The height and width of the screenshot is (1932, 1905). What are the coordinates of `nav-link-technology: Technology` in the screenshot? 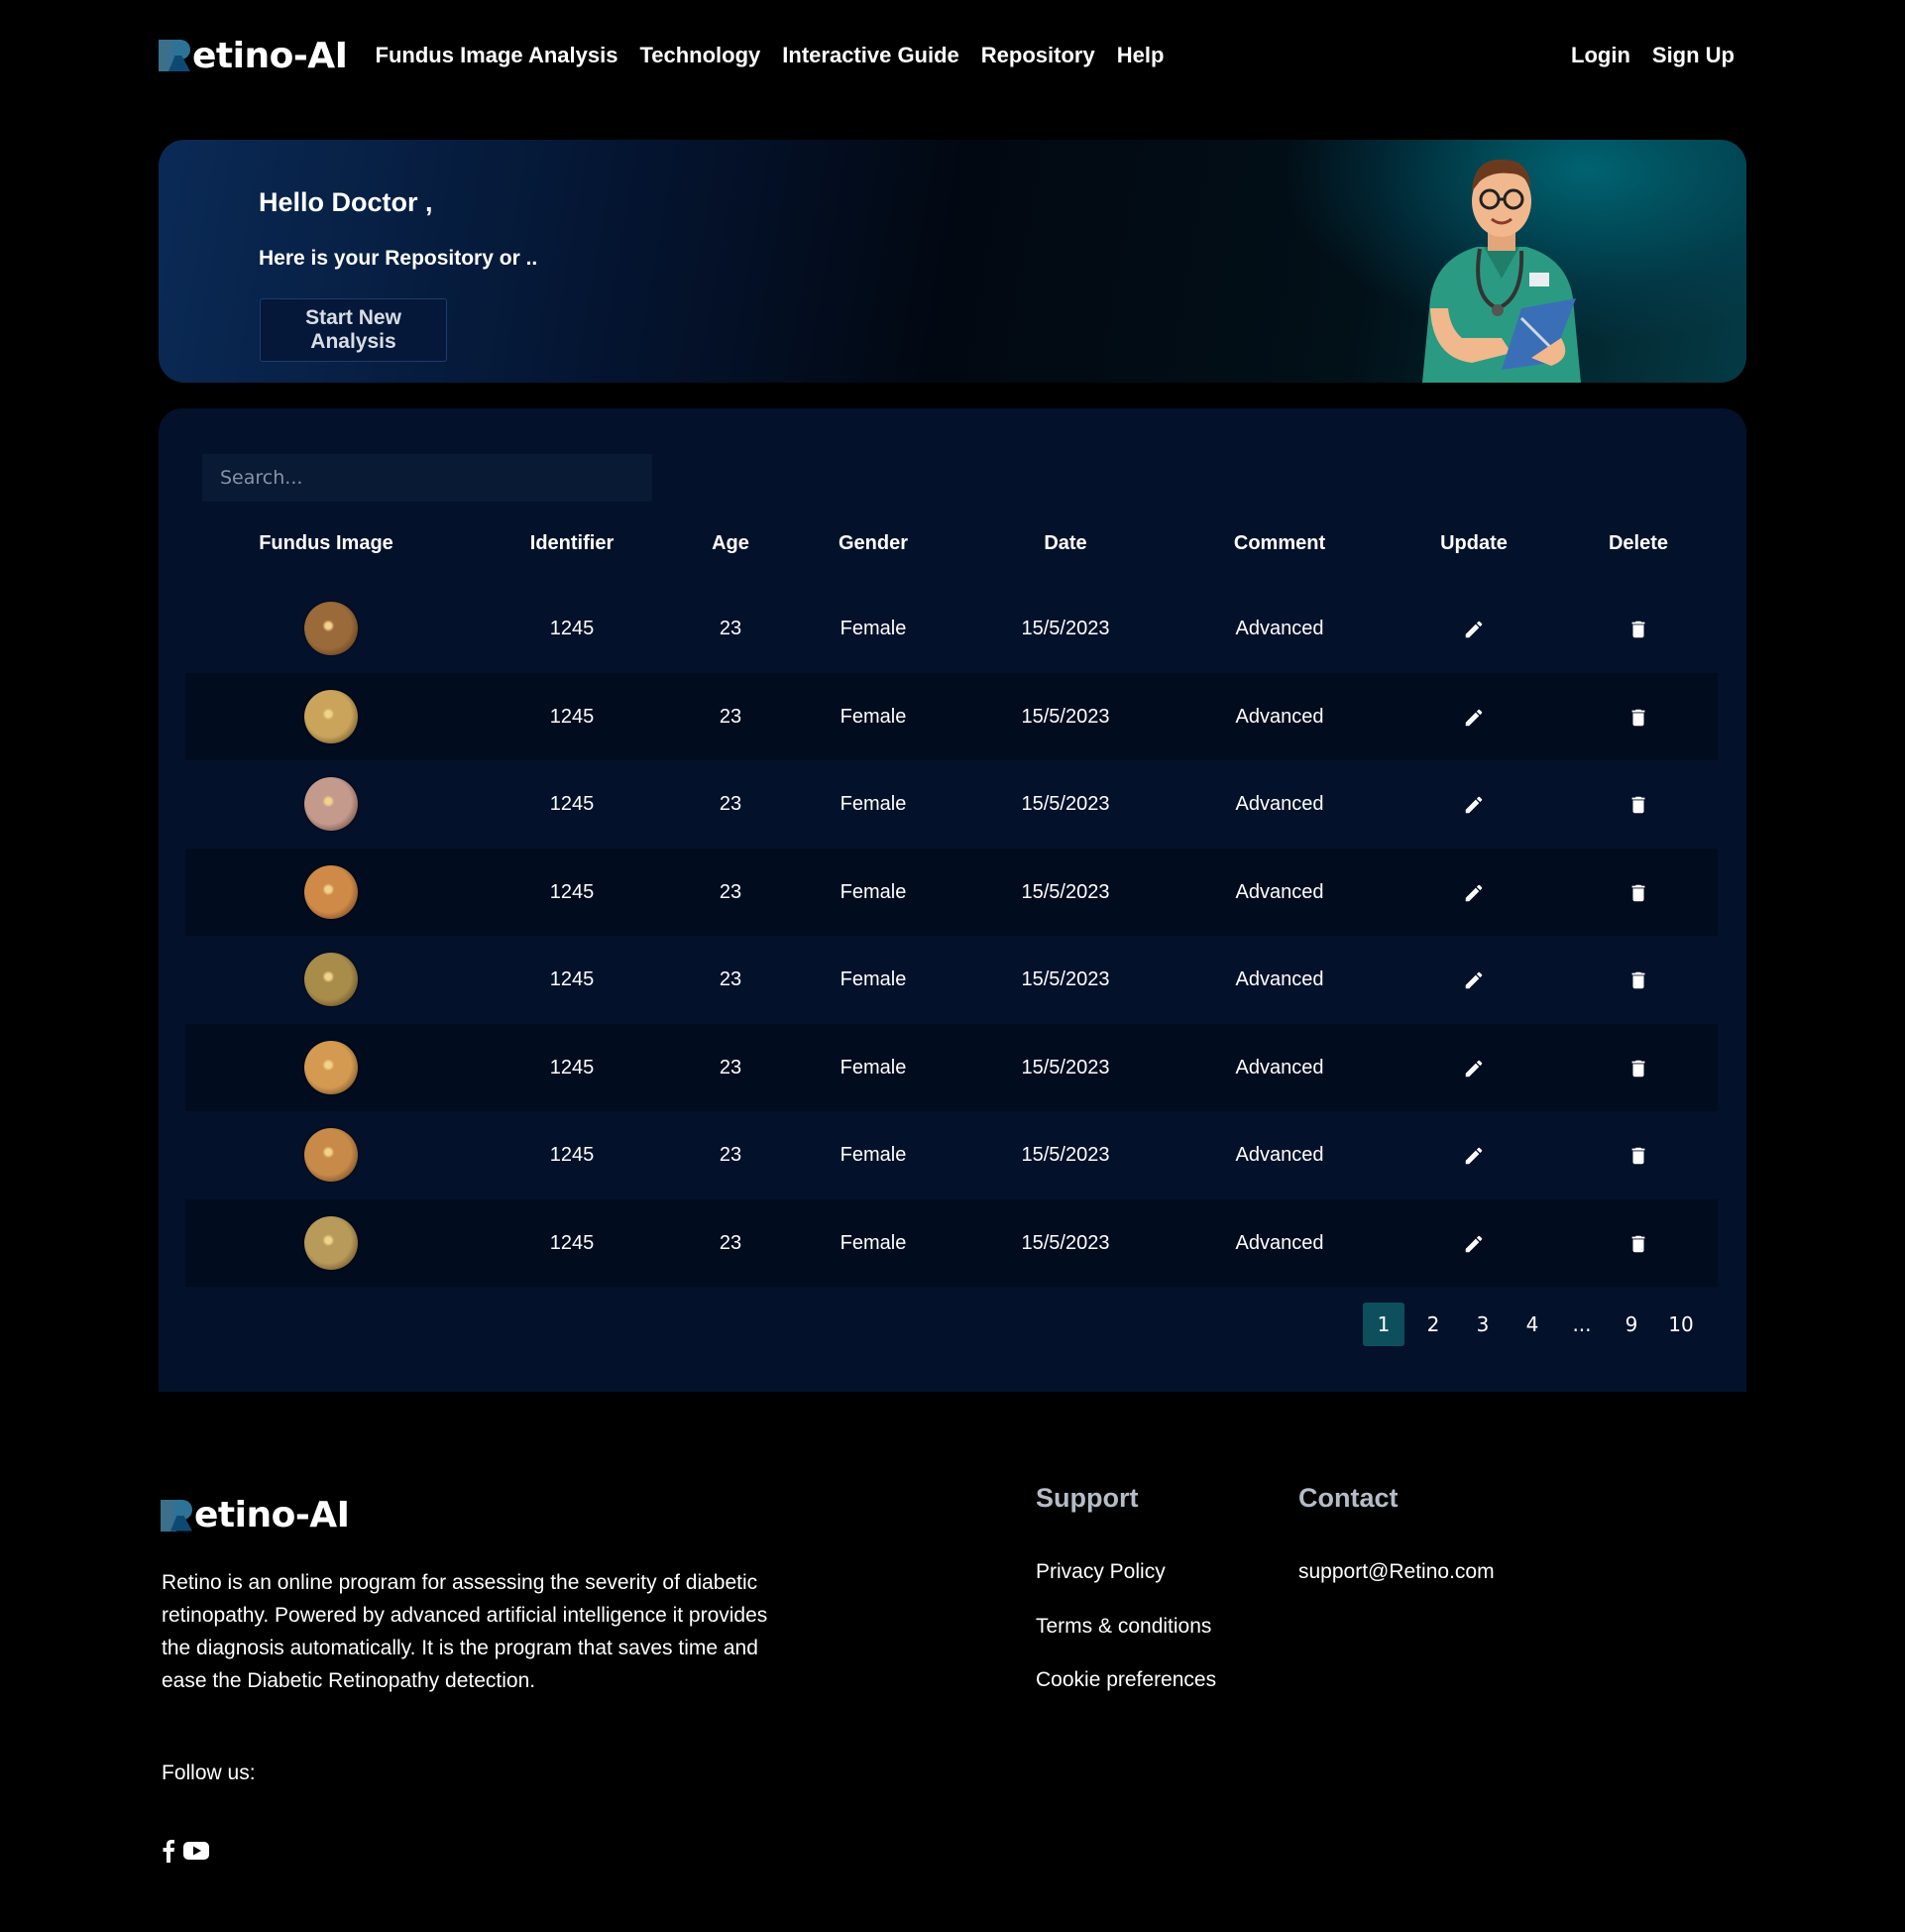 It's located at (699, 55).